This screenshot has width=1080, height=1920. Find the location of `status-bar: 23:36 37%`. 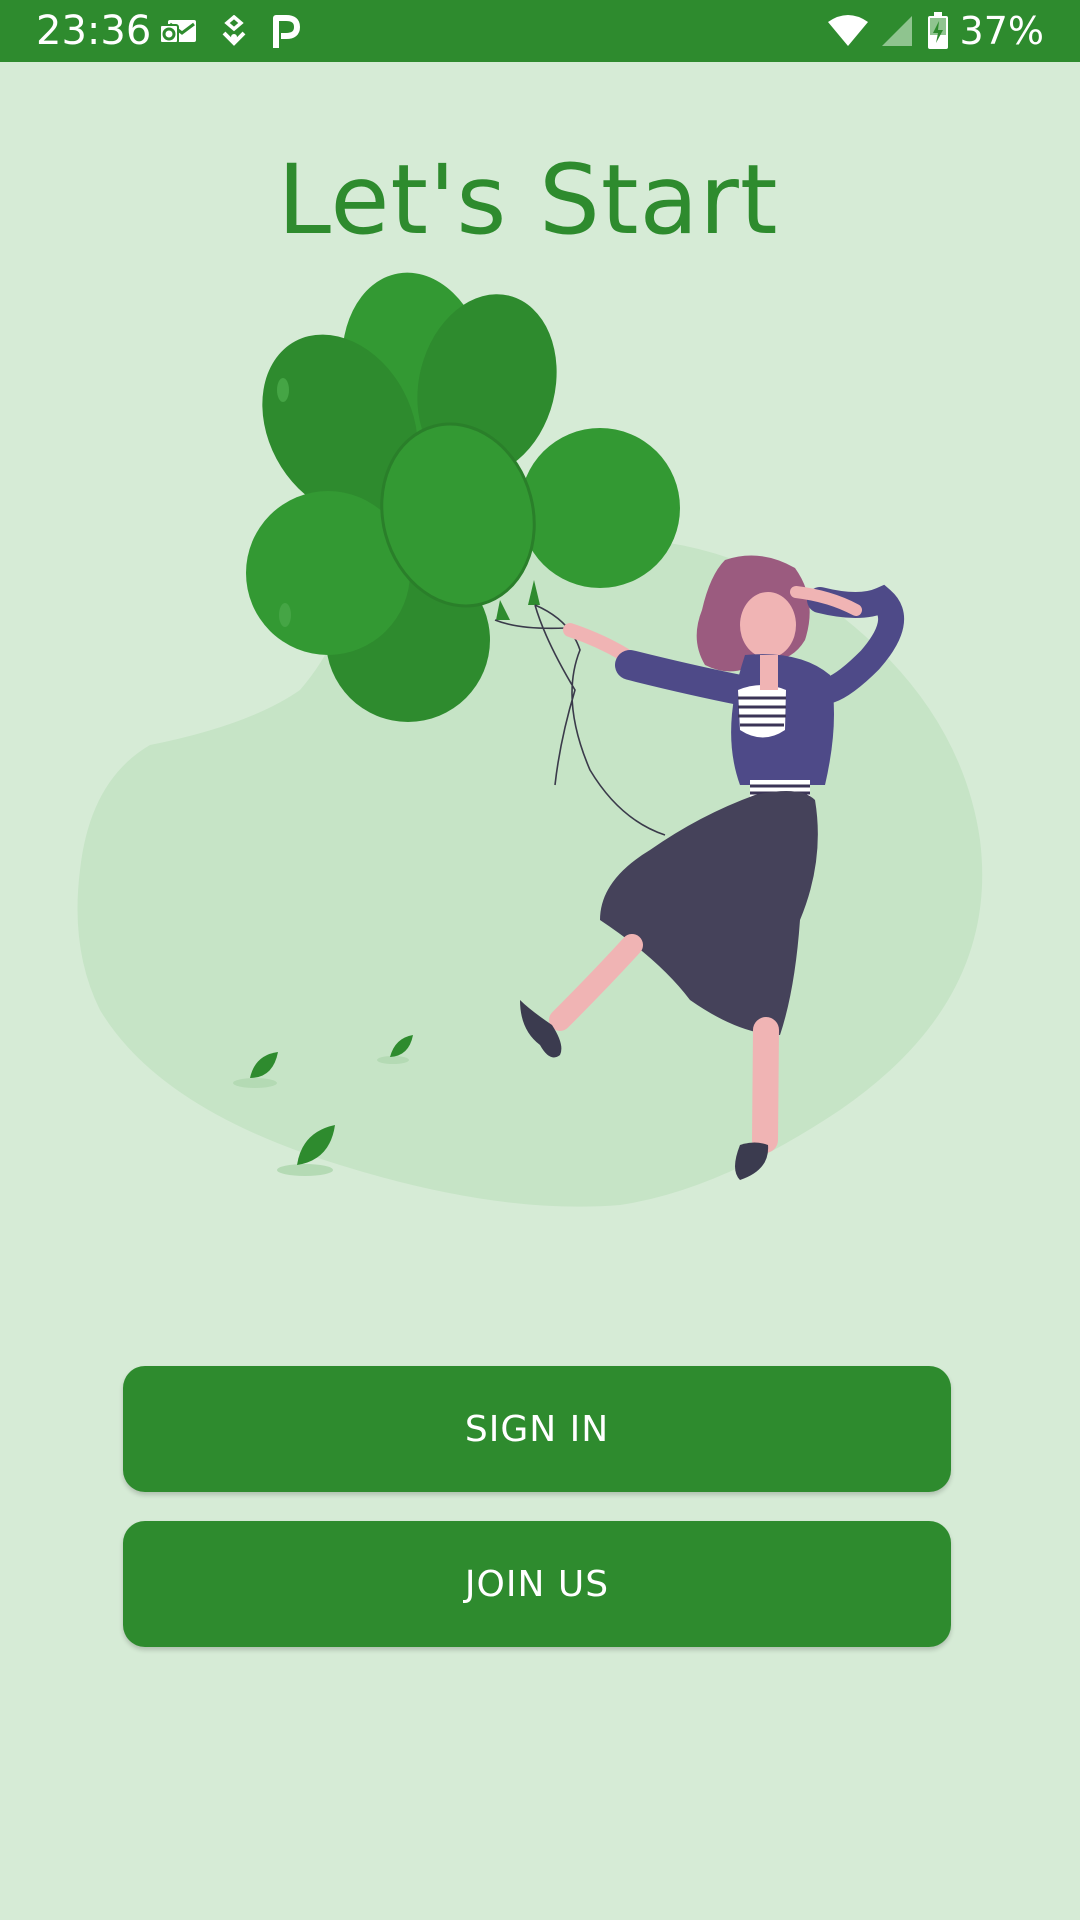

status-bar: 23:36 37% is located at coordinates (540, 31).